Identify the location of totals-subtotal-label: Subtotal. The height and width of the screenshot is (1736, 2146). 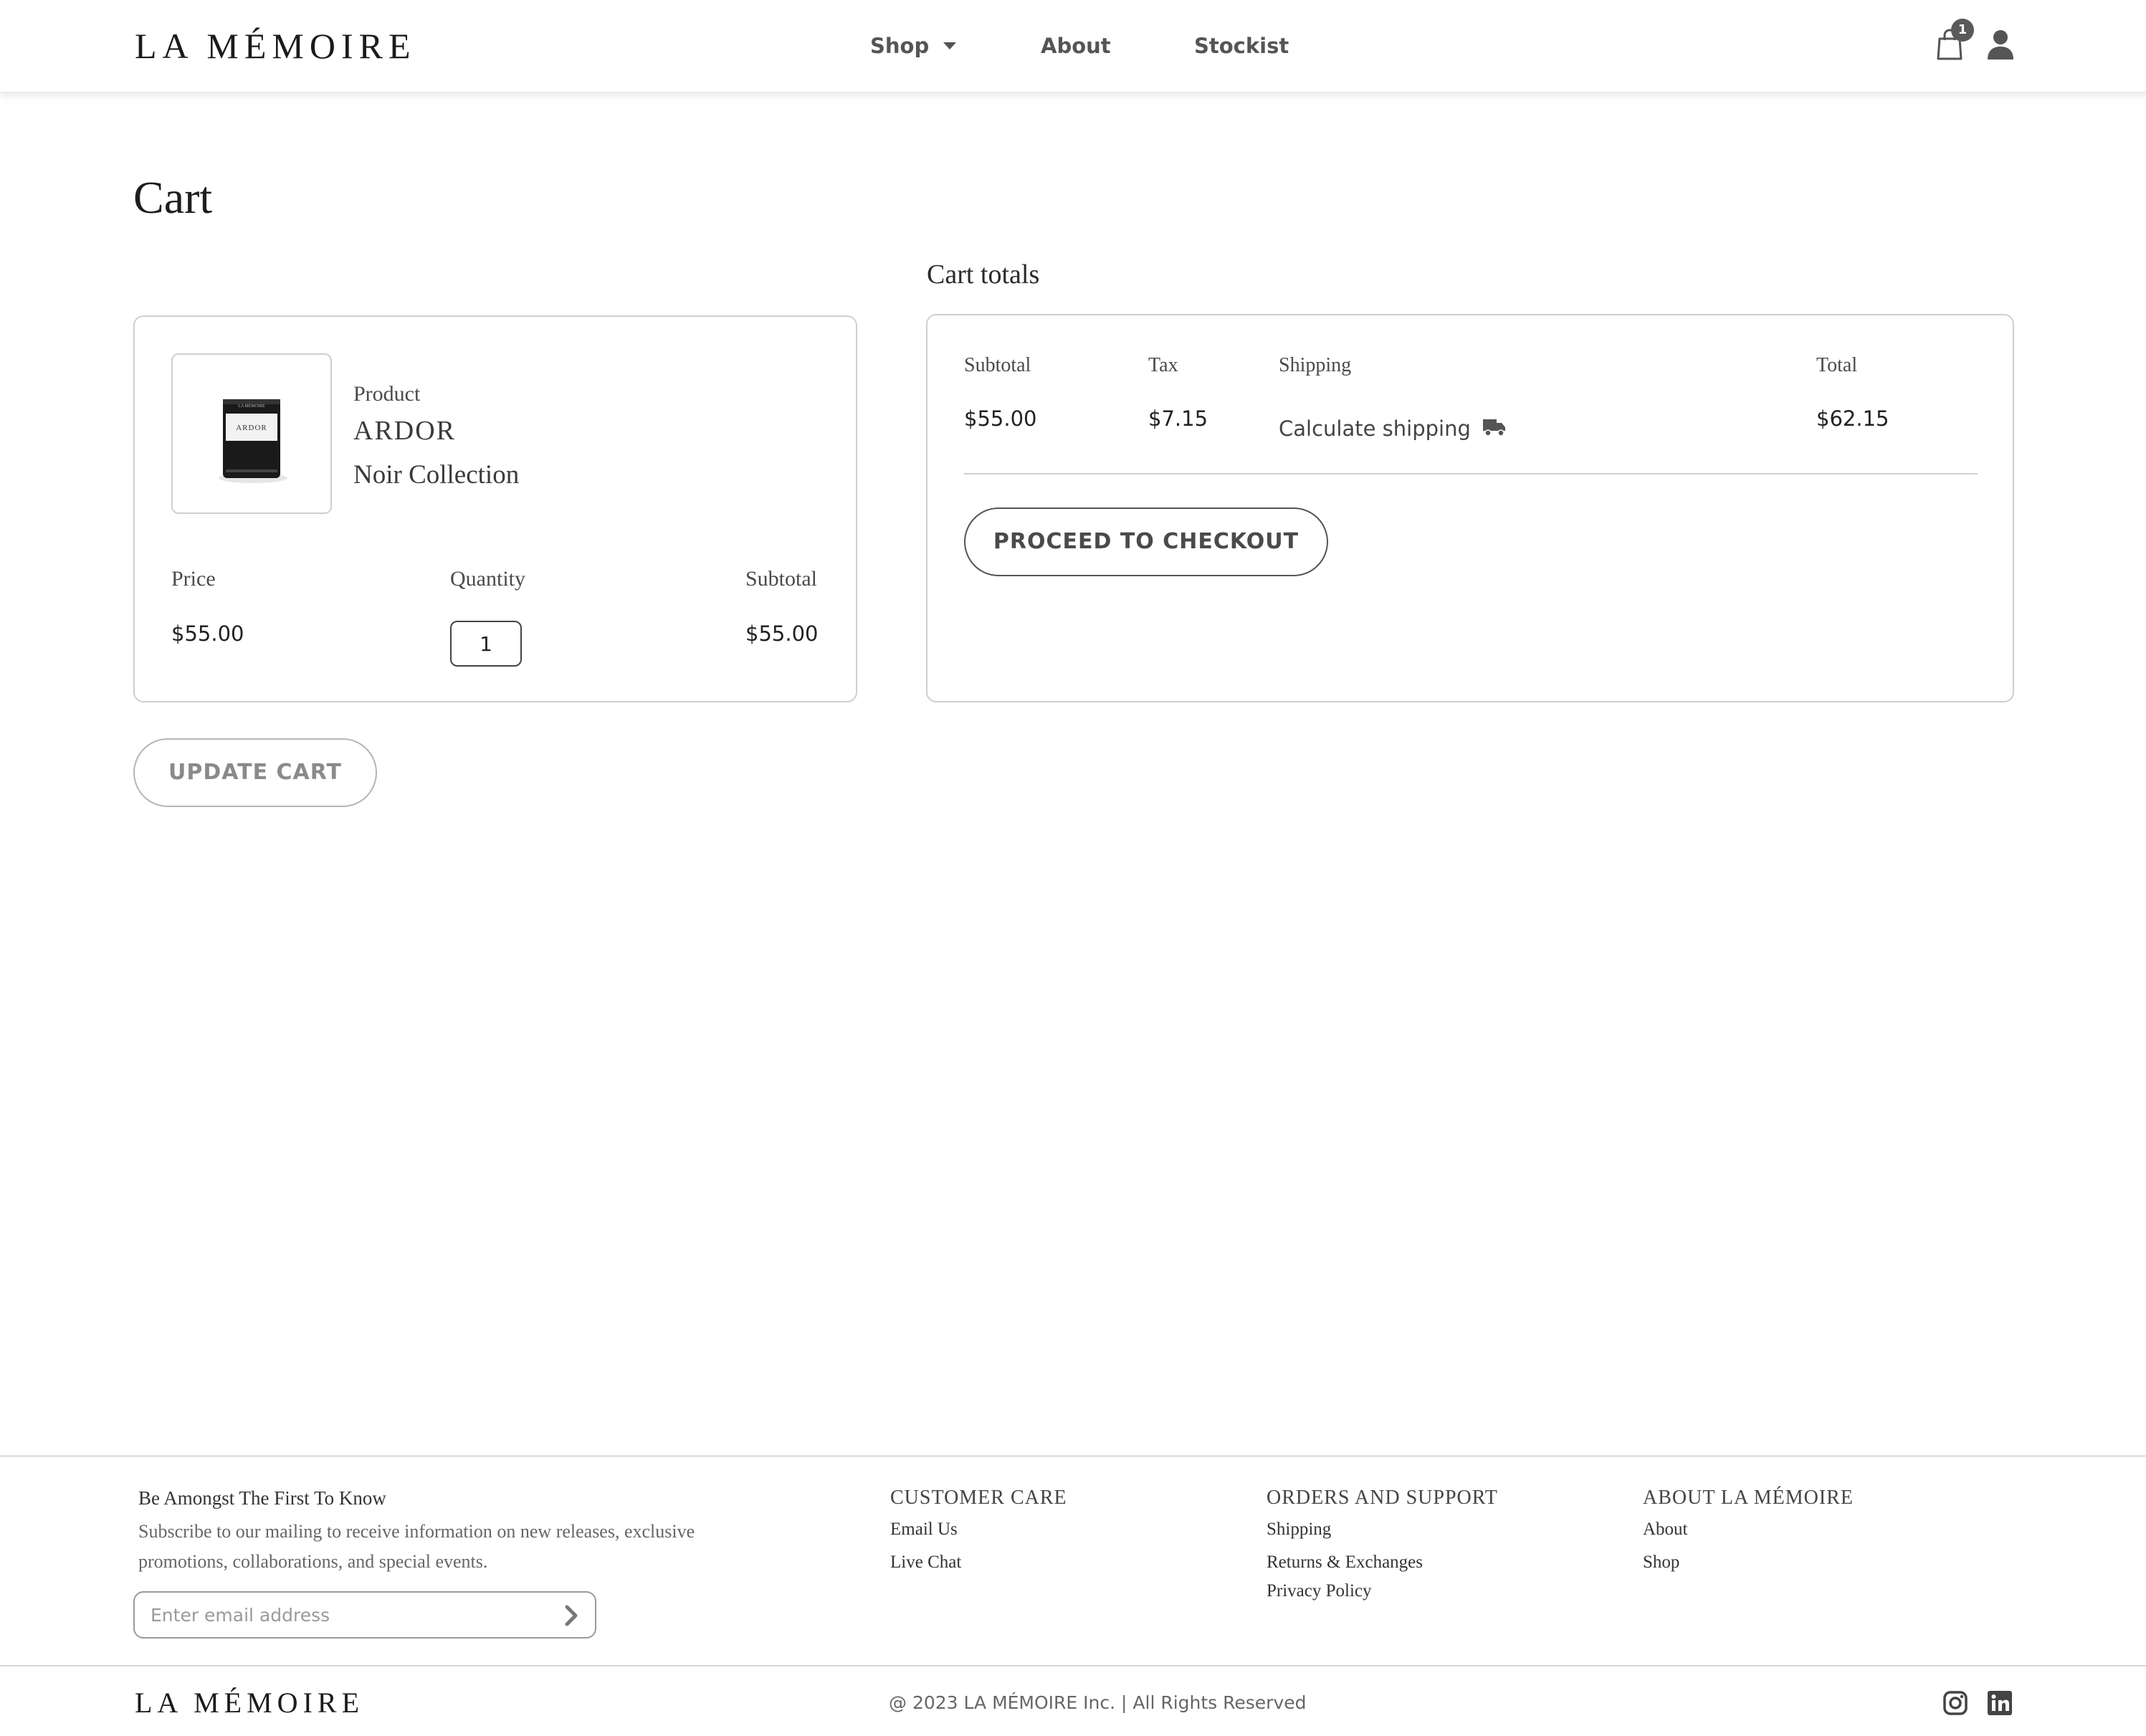
(997, 365).